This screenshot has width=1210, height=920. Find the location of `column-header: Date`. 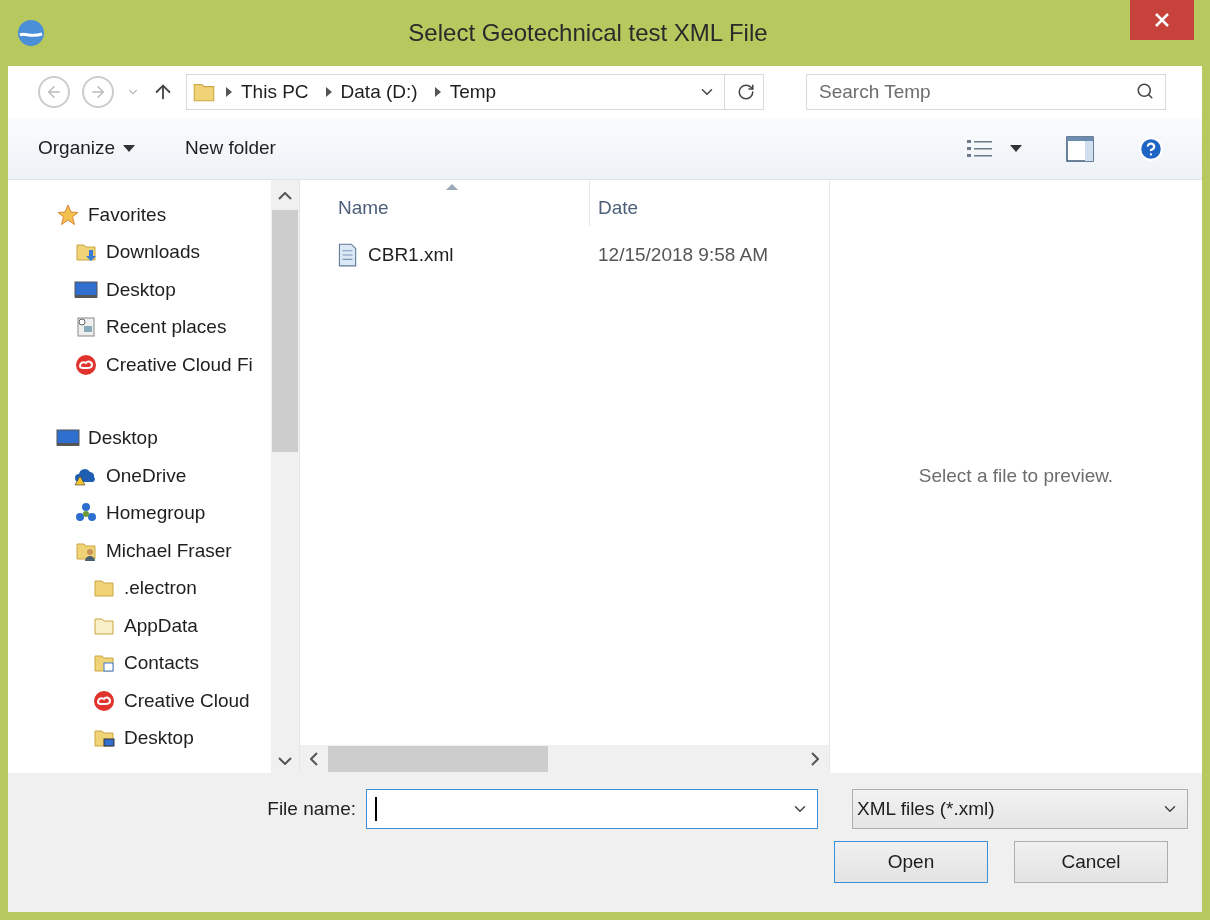

column-header: Date is located at coordinates (709, 203).